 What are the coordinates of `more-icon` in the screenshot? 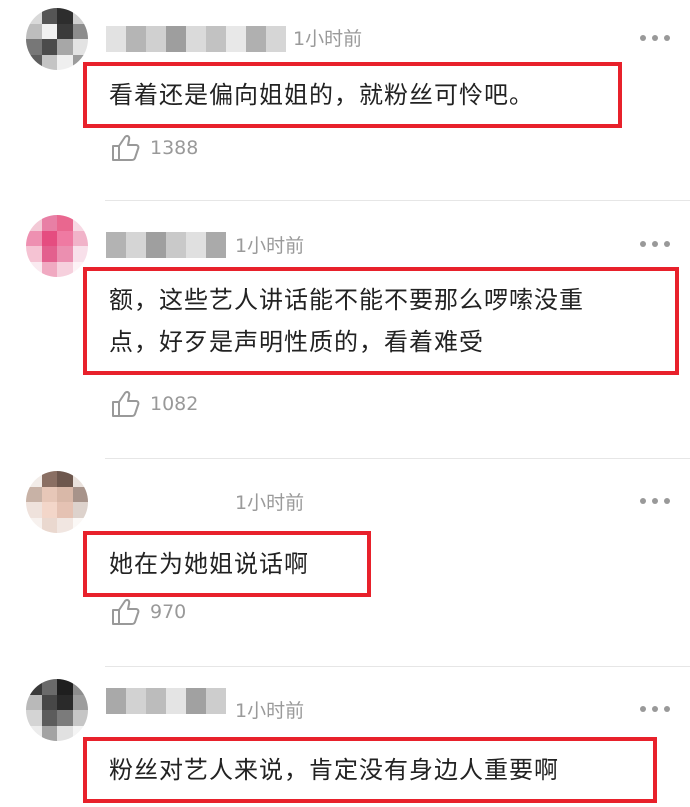 It's located at (655, 709).